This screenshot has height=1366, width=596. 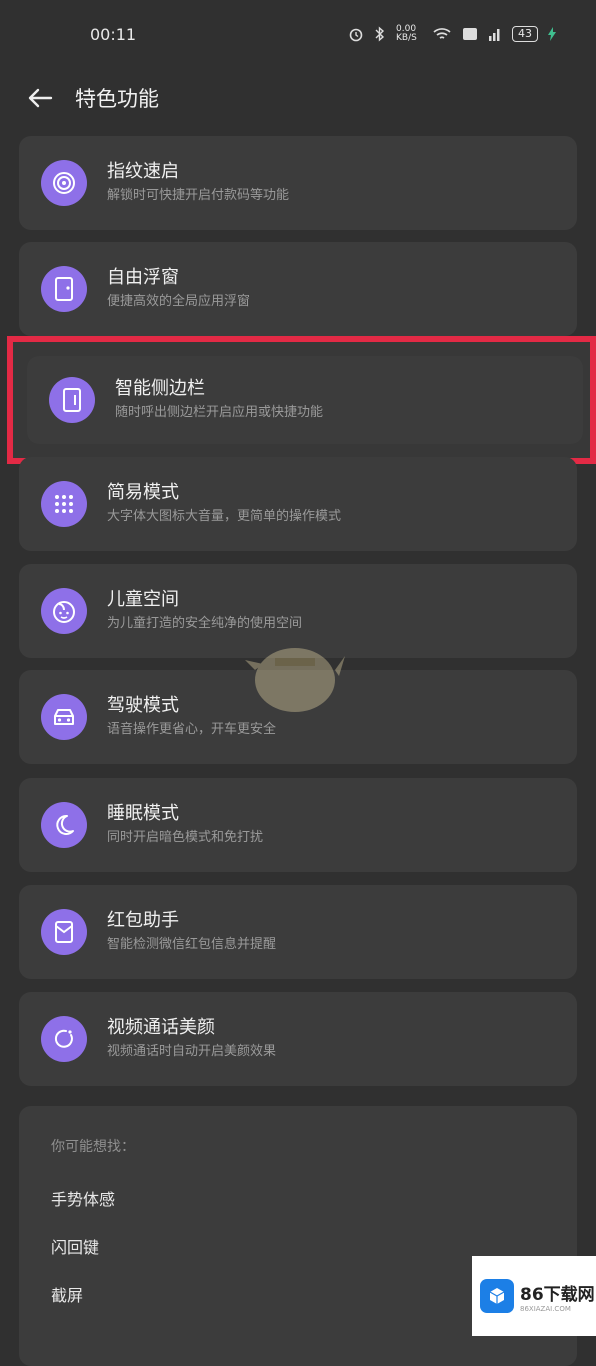 I want to click on feature-card-smart-sidebar: 智能侧边栏 随时呼出侧边栏开启应用或快捷功能, so click(x=305, y=400).